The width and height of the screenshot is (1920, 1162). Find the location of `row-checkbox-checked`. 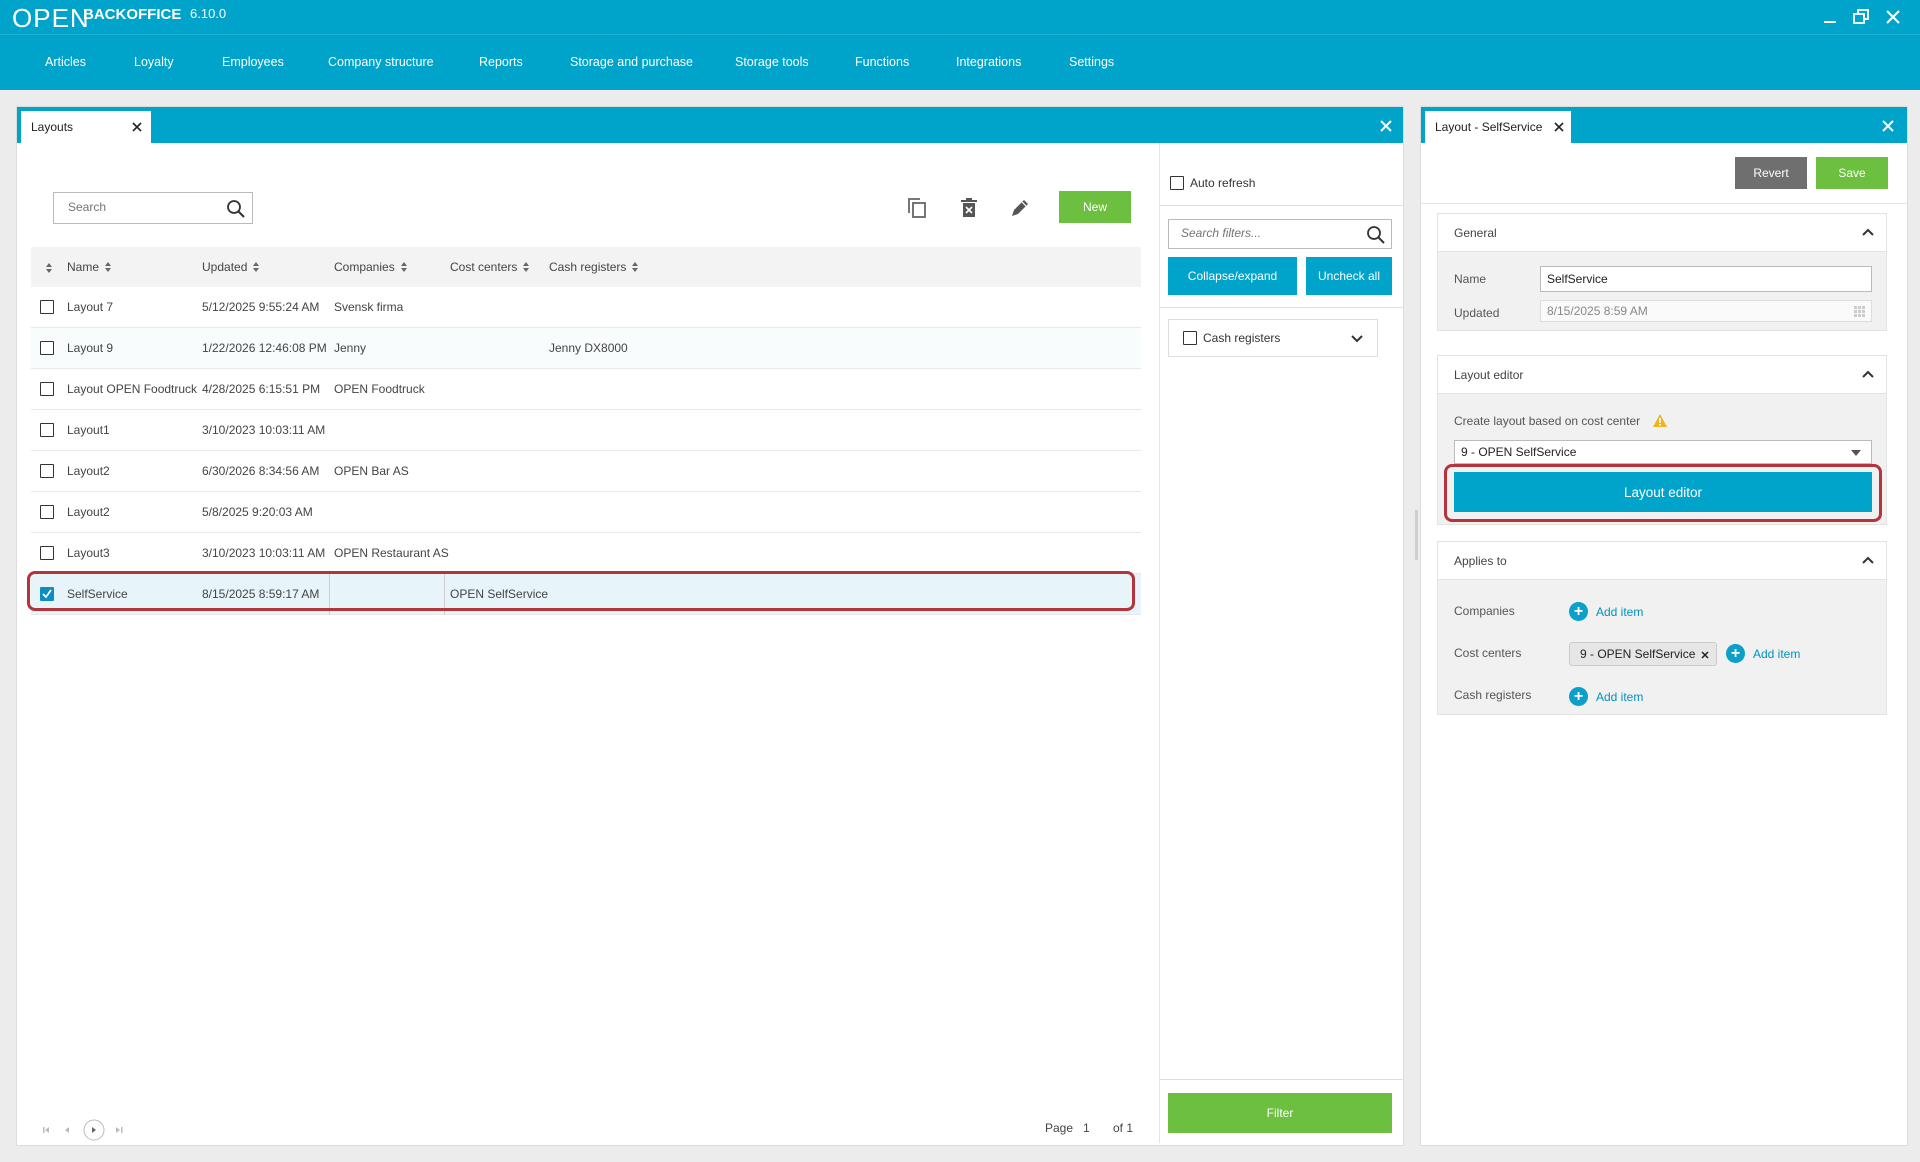

row-checkbox-checked is located at coordinates (47, 594).